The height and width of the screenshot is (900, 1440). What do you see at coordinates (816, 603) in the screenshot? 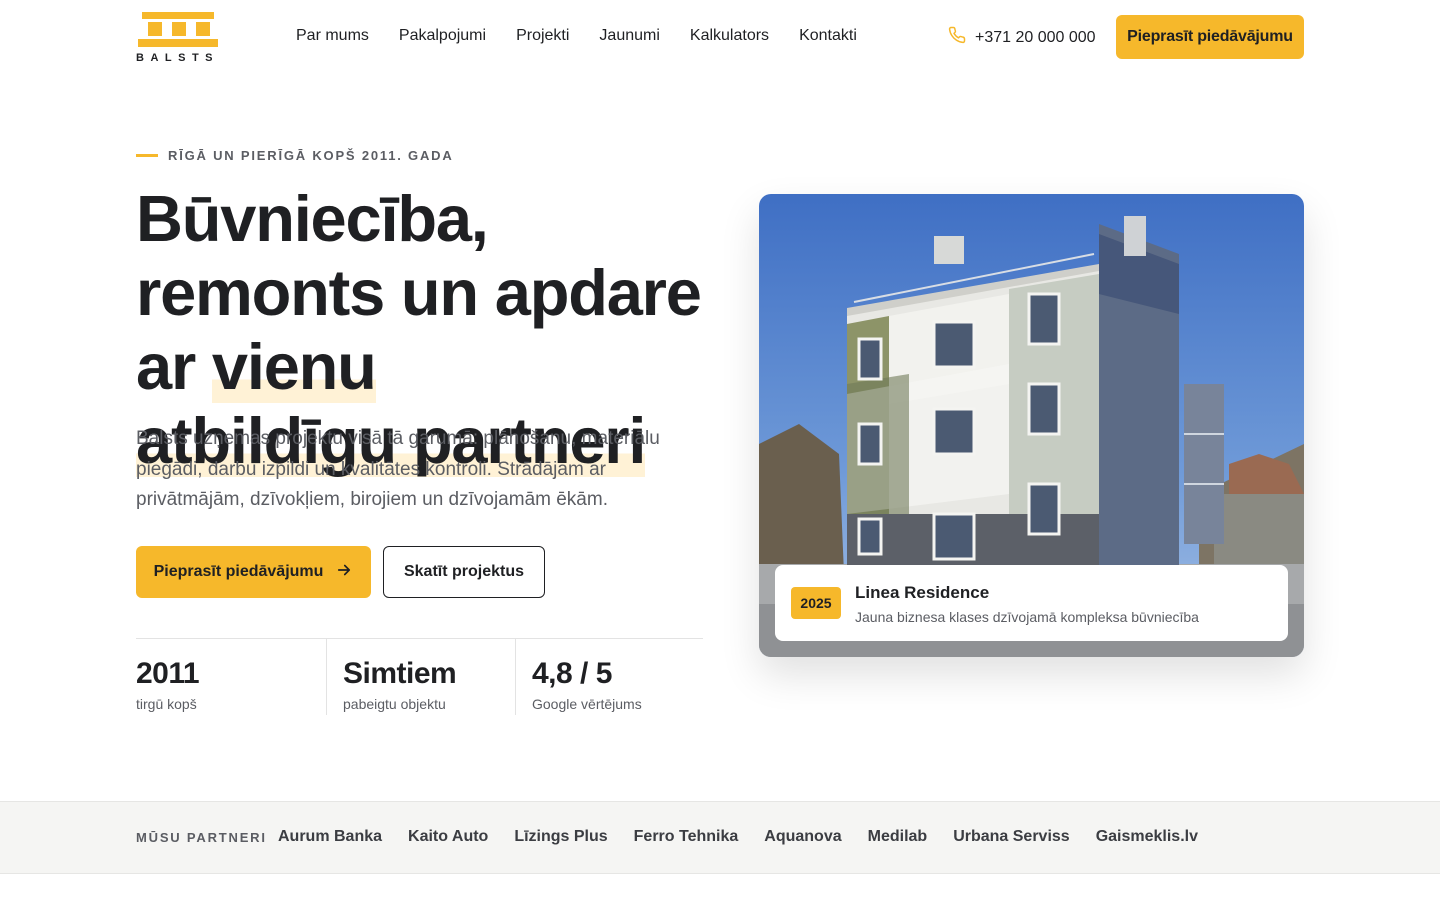
I see `project-year-badge: 2025` at bounding box center [816, 603].